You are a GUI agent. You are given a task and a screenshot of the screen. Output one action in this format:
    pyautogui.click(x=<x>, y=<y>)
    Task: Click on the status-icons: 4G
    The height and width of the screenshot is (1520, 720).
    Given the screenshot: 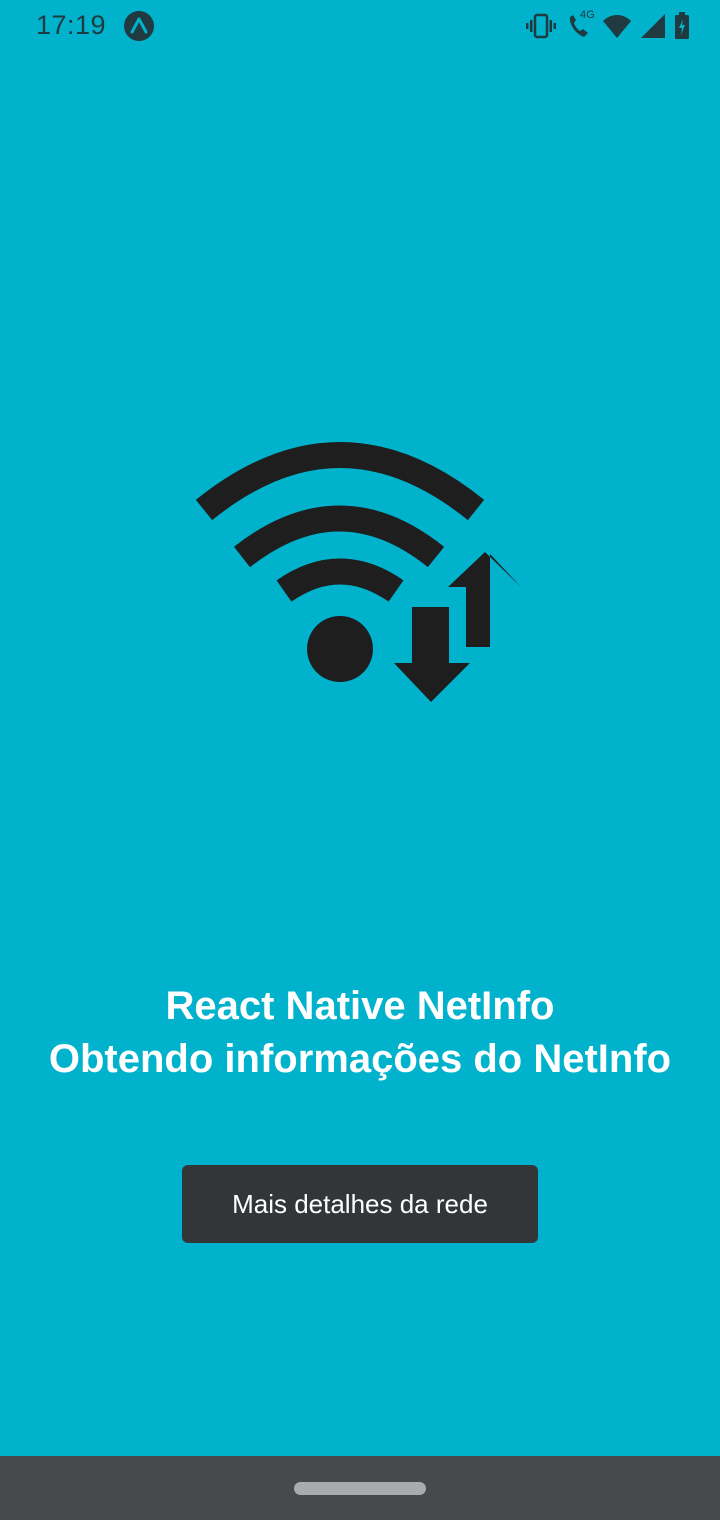 What is the action you would take?
    pyautogui.click(x=608, y=25)
    